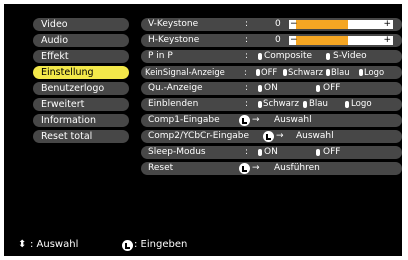  Describe the element at coordinates (81, 40) in the screenshot. I see `menu-item-audio: Audio` at that location.